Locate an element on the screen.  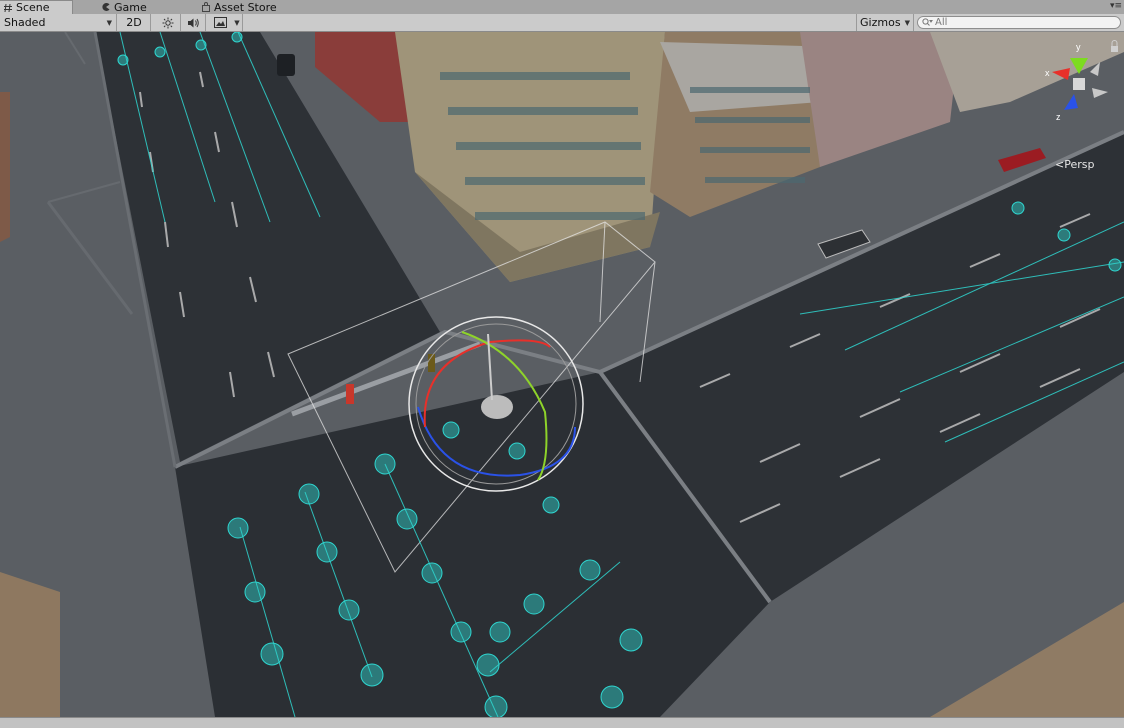
mode-2d-label: 2D is located at coordinates (134, 22).